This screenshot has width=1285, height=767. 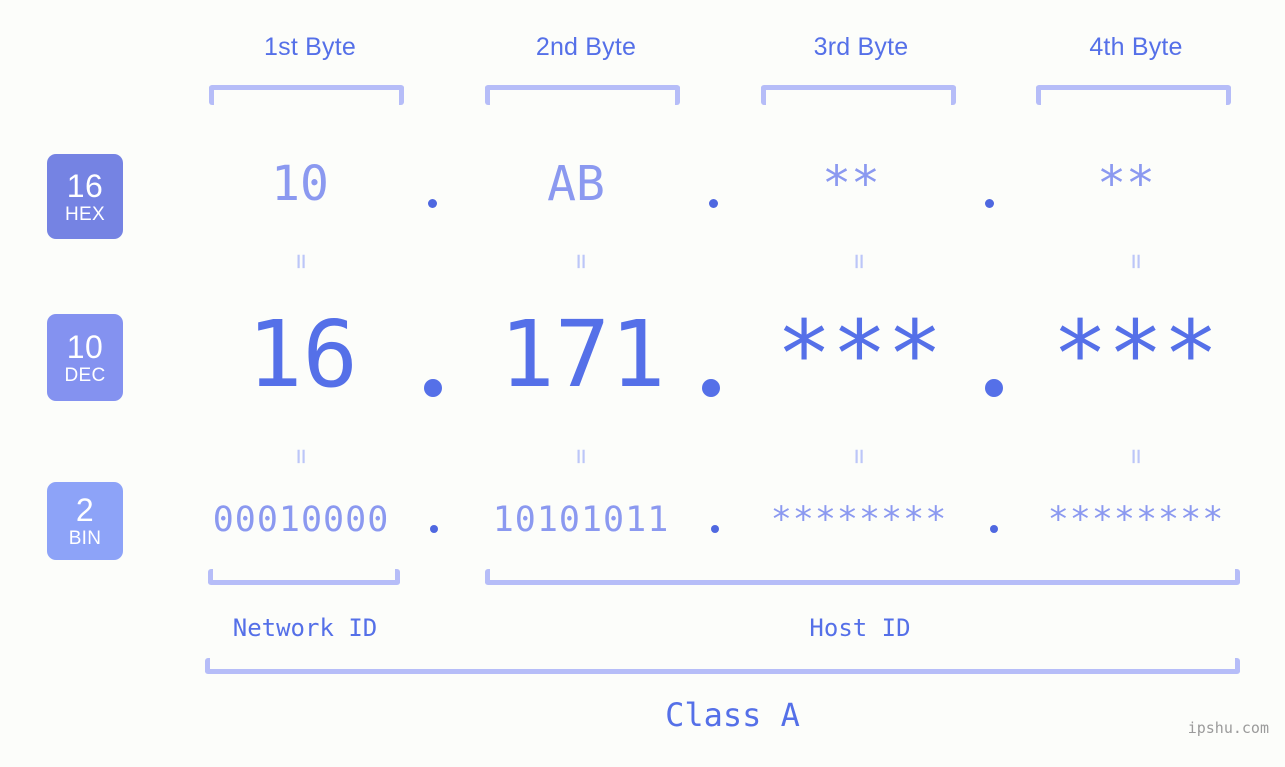 I want to click on equals-icon-dec-bin-2: =, so click(x=581, y=456).